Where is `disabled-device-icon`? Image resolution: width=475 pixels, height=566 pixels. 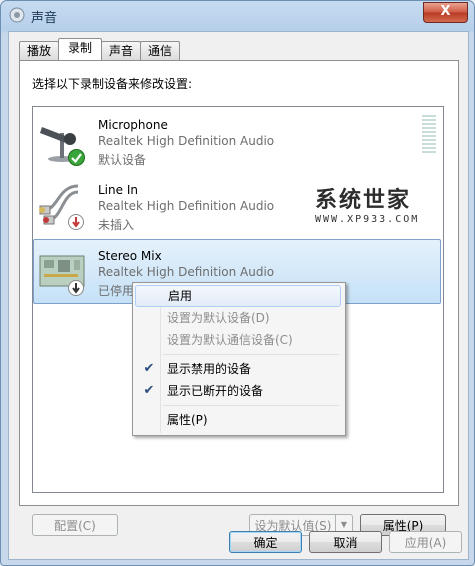
disabled-device-icon is located at coordinates (76, 288).